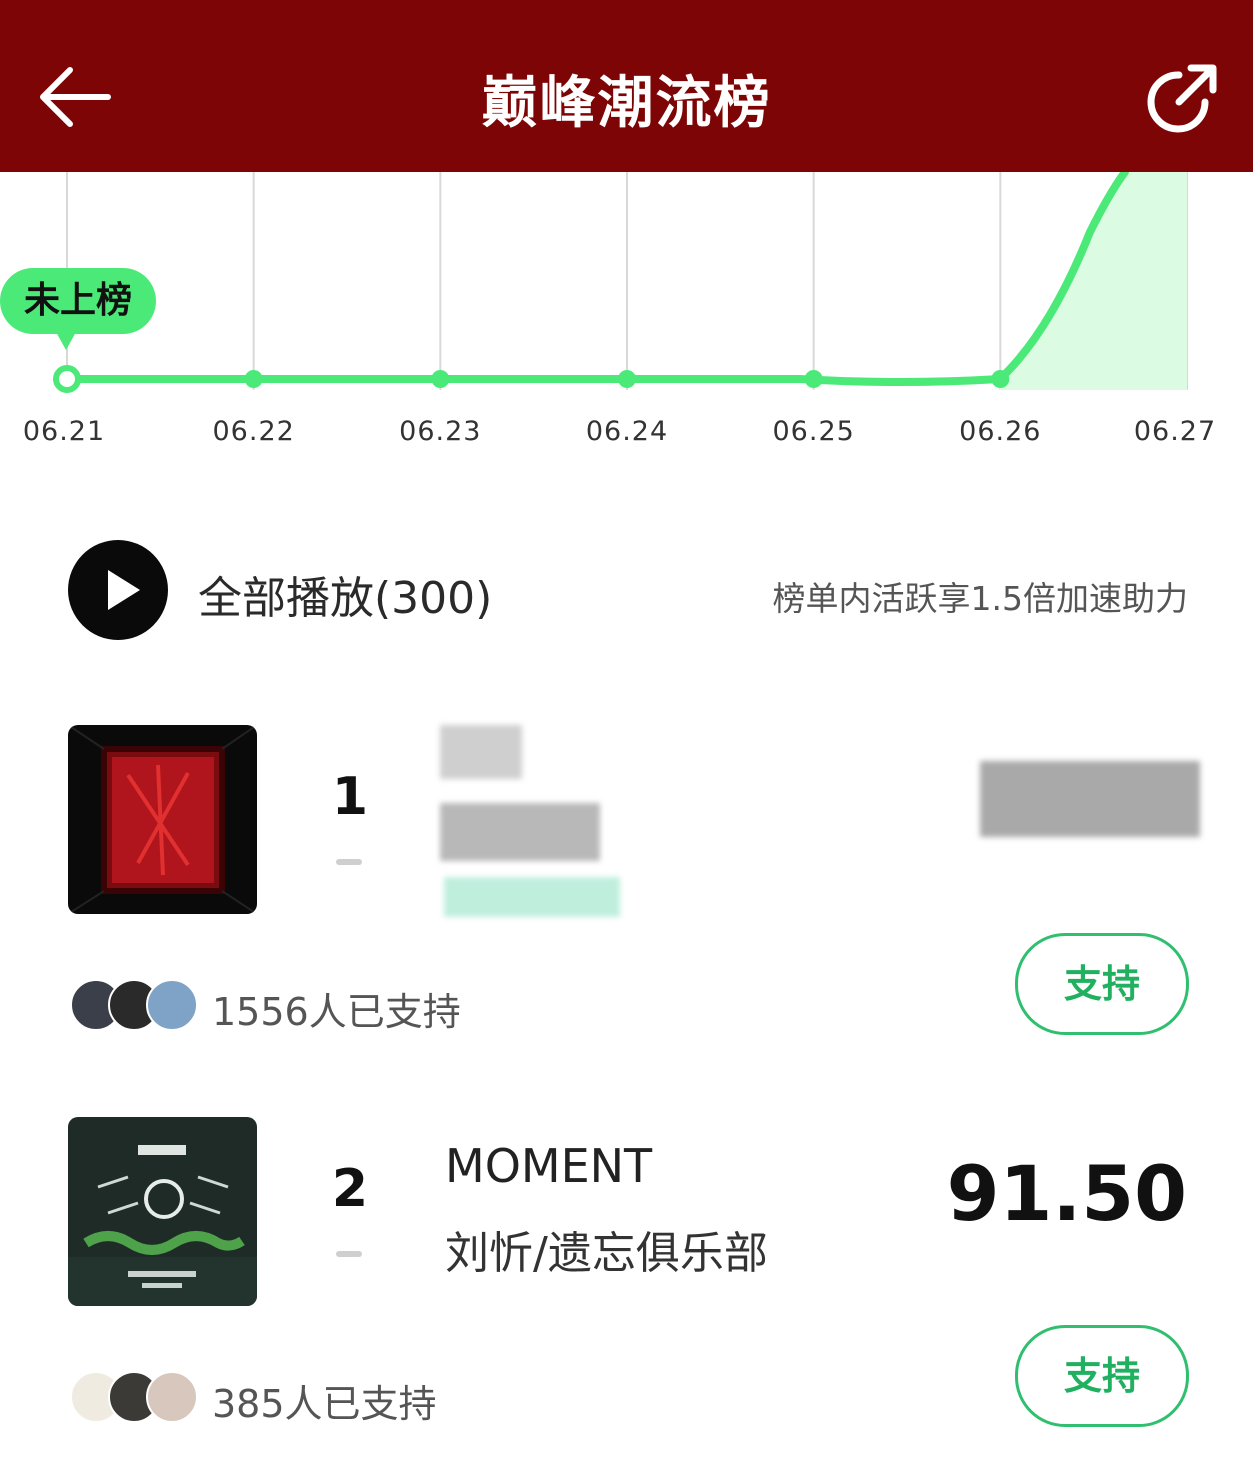 Image resolution: width=1253 pixels, height=1457 pixels. What do you see at coordinates (345, 594) in the screenshot?
I see `play-all-button: 全部播放(300)` at bounding box center [345, 594].